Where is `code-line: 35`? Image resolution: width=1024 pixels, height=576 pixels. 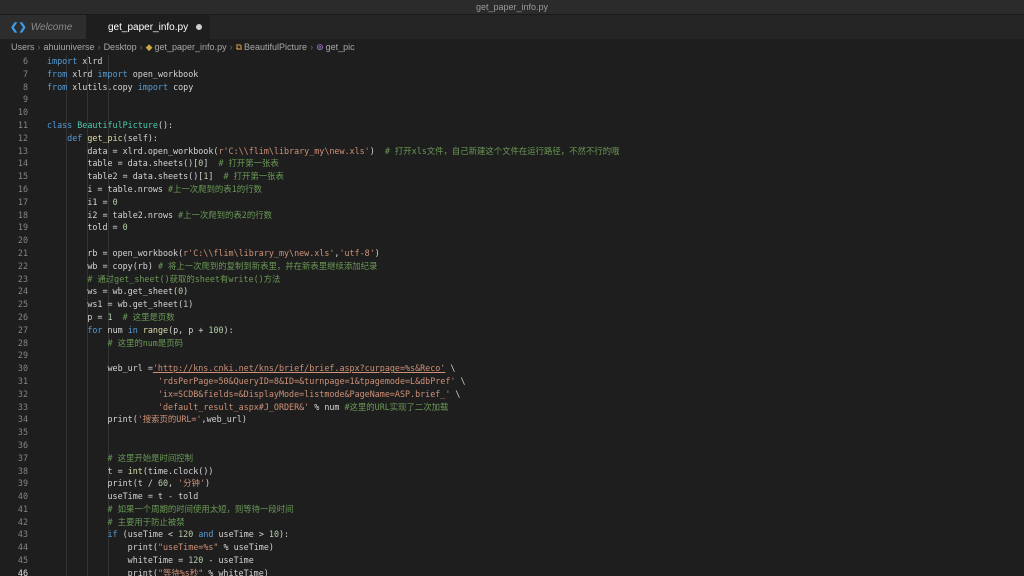 code-line: 35 is located at coordinates (512, 432).